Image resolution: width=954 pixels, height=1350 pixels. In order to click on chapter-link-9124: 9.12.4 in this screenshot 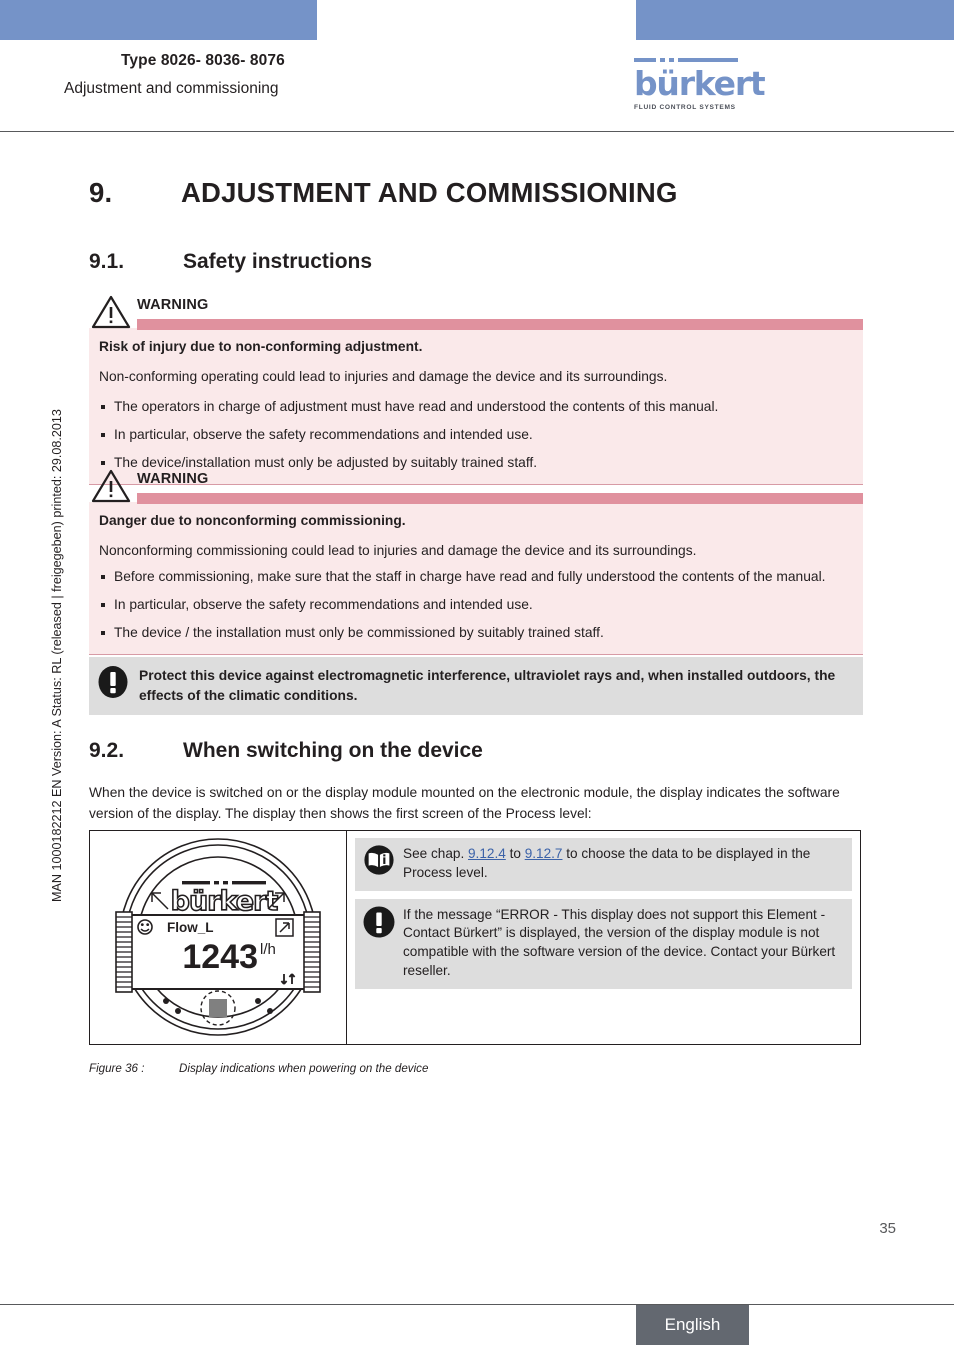, I will do `click(487, 853)`.